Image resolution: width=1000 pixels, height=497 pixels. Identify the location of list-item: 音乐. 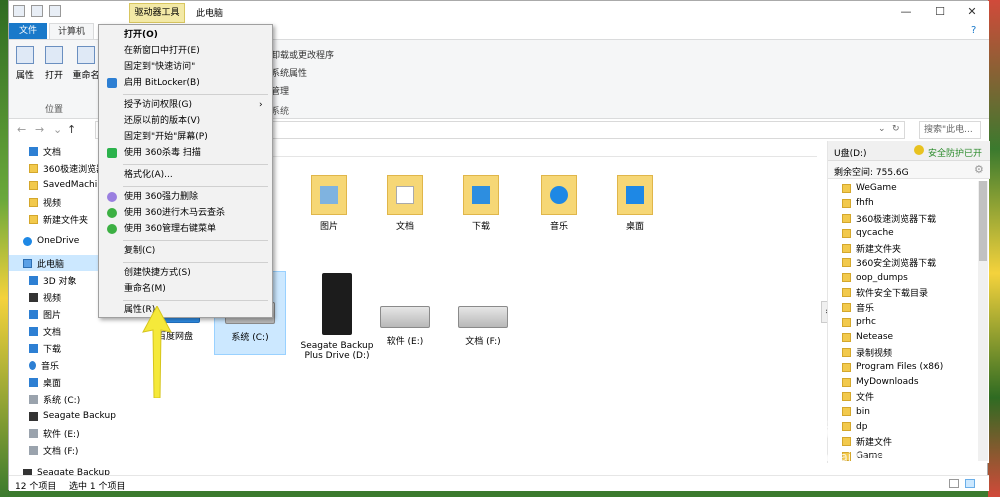
(909, 307).